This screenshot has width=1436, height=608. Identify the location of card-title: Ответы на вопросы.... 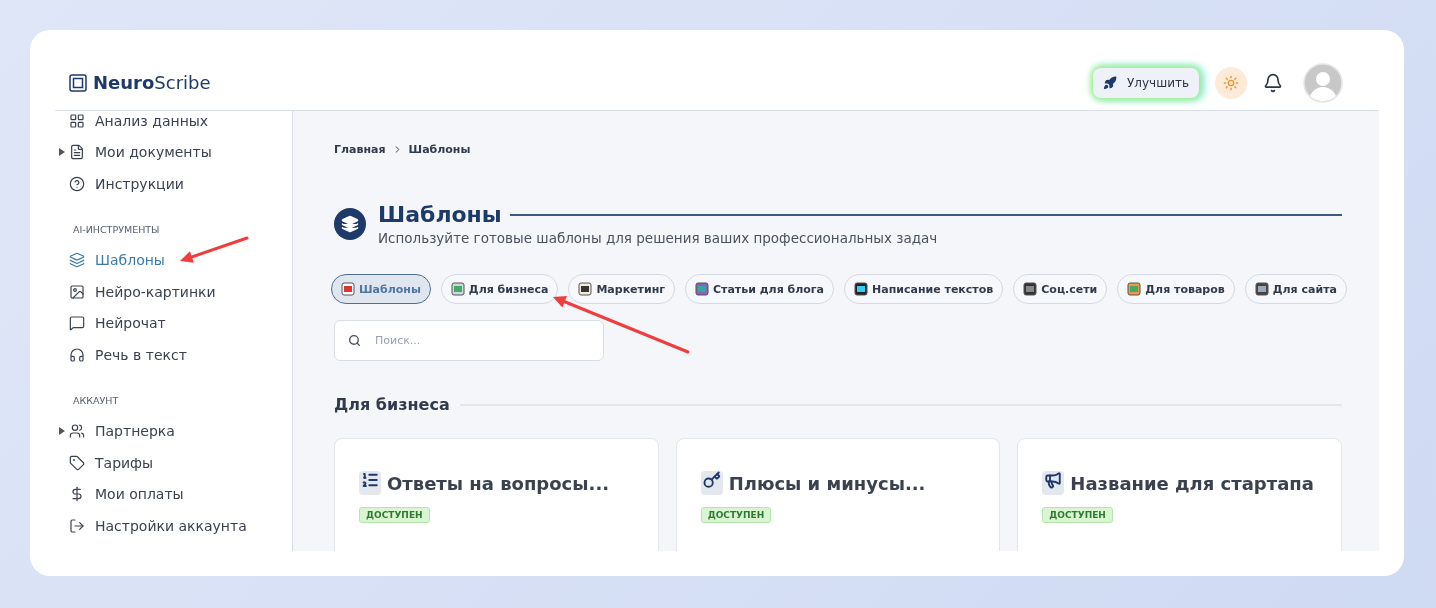
(498, 483).